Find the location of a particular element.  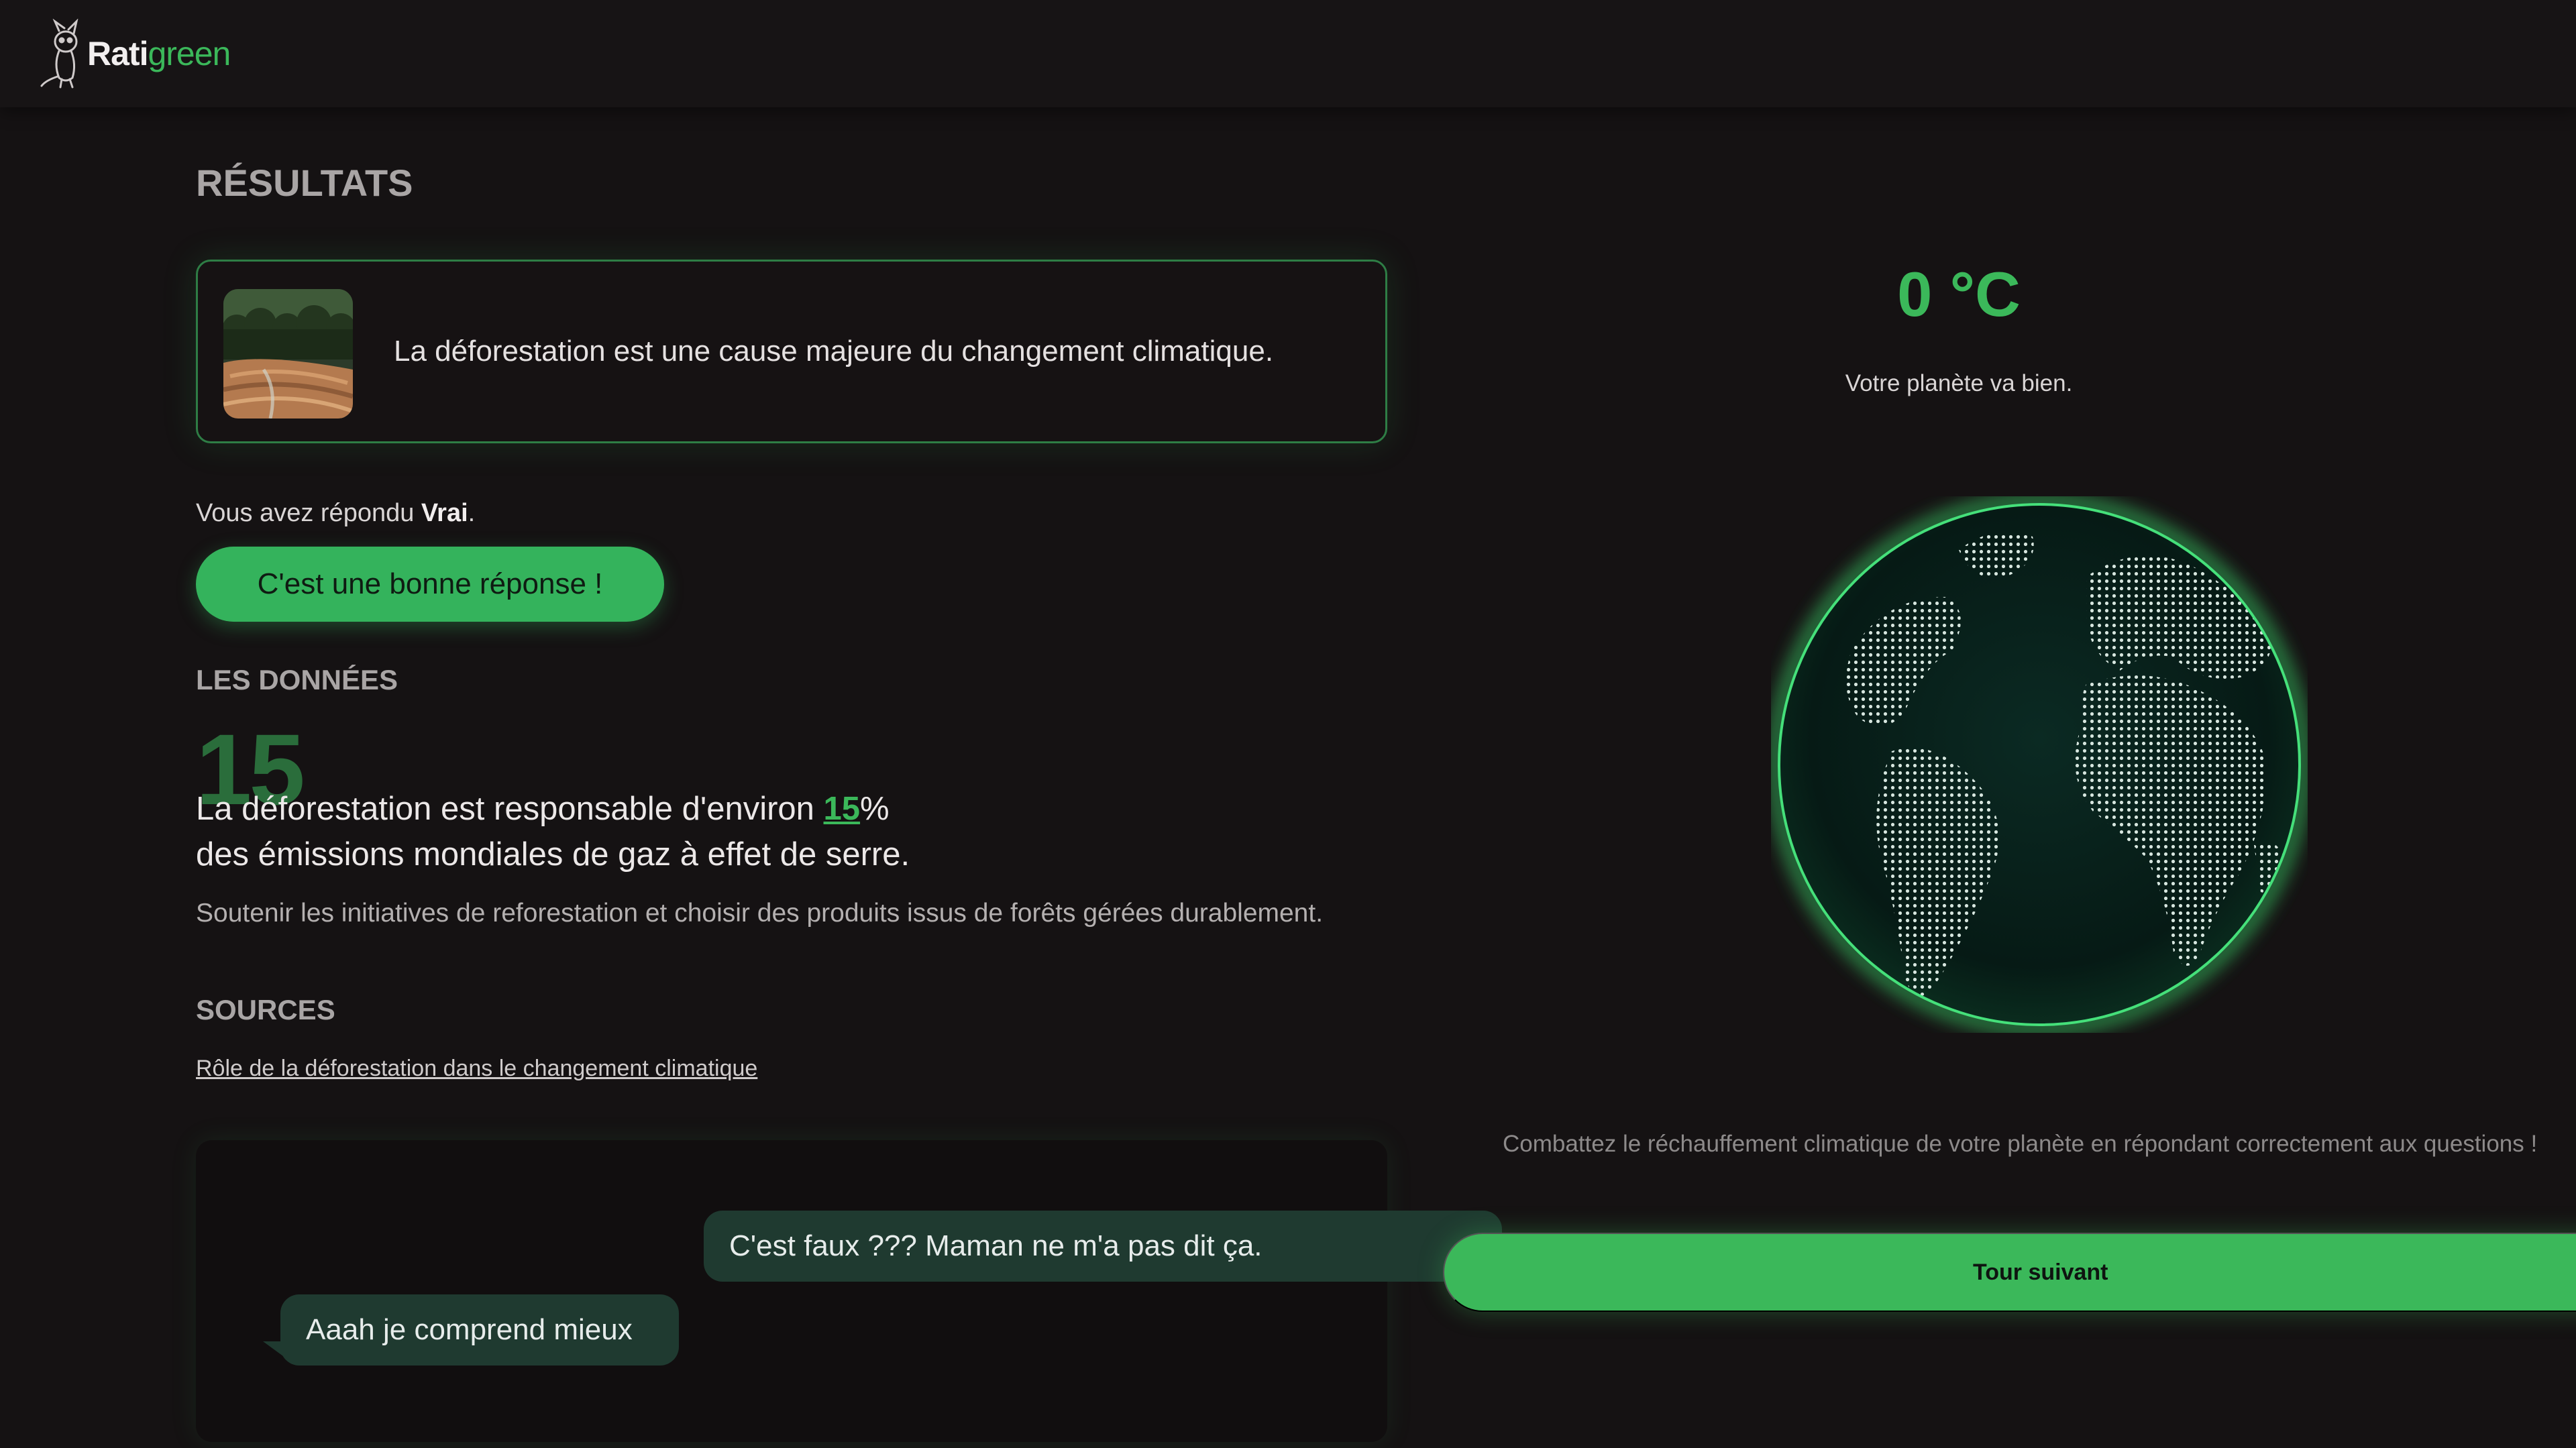

chat-bubble-left: Aaah je comprend mieux is located at coordinates (479, 1330).